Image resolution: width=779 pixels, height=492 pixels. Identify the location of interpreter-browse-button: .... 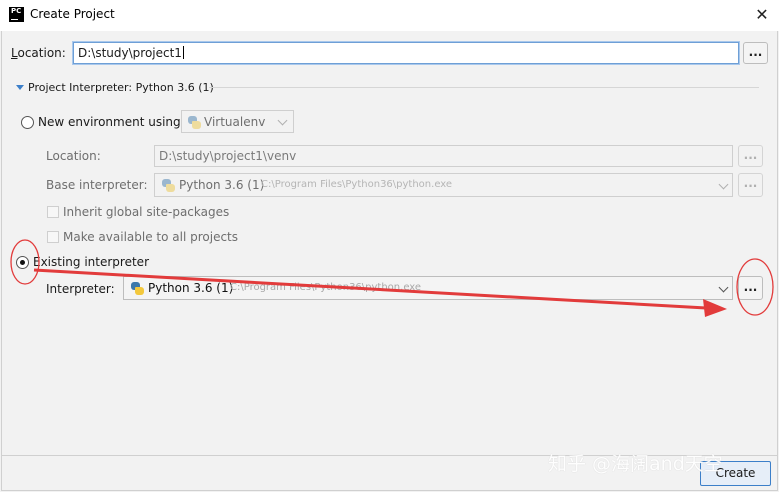
(750, 288).